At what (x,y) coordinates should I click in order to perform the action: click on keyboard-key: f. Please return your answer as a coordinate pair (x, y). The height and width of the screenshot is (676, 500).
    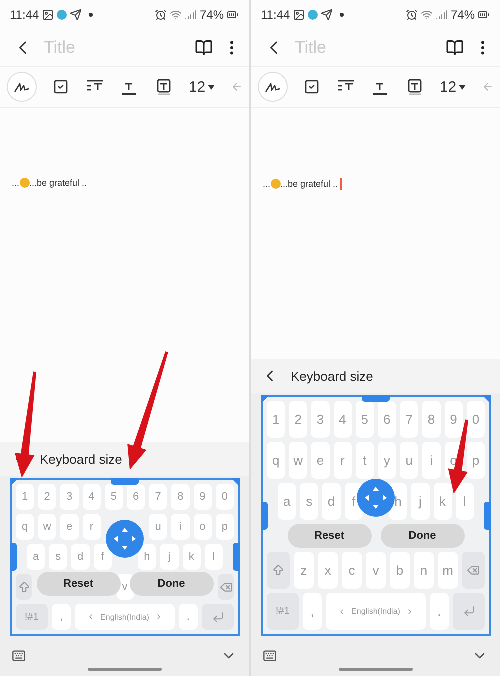
    Looking at the image, I should click on (103, 557).